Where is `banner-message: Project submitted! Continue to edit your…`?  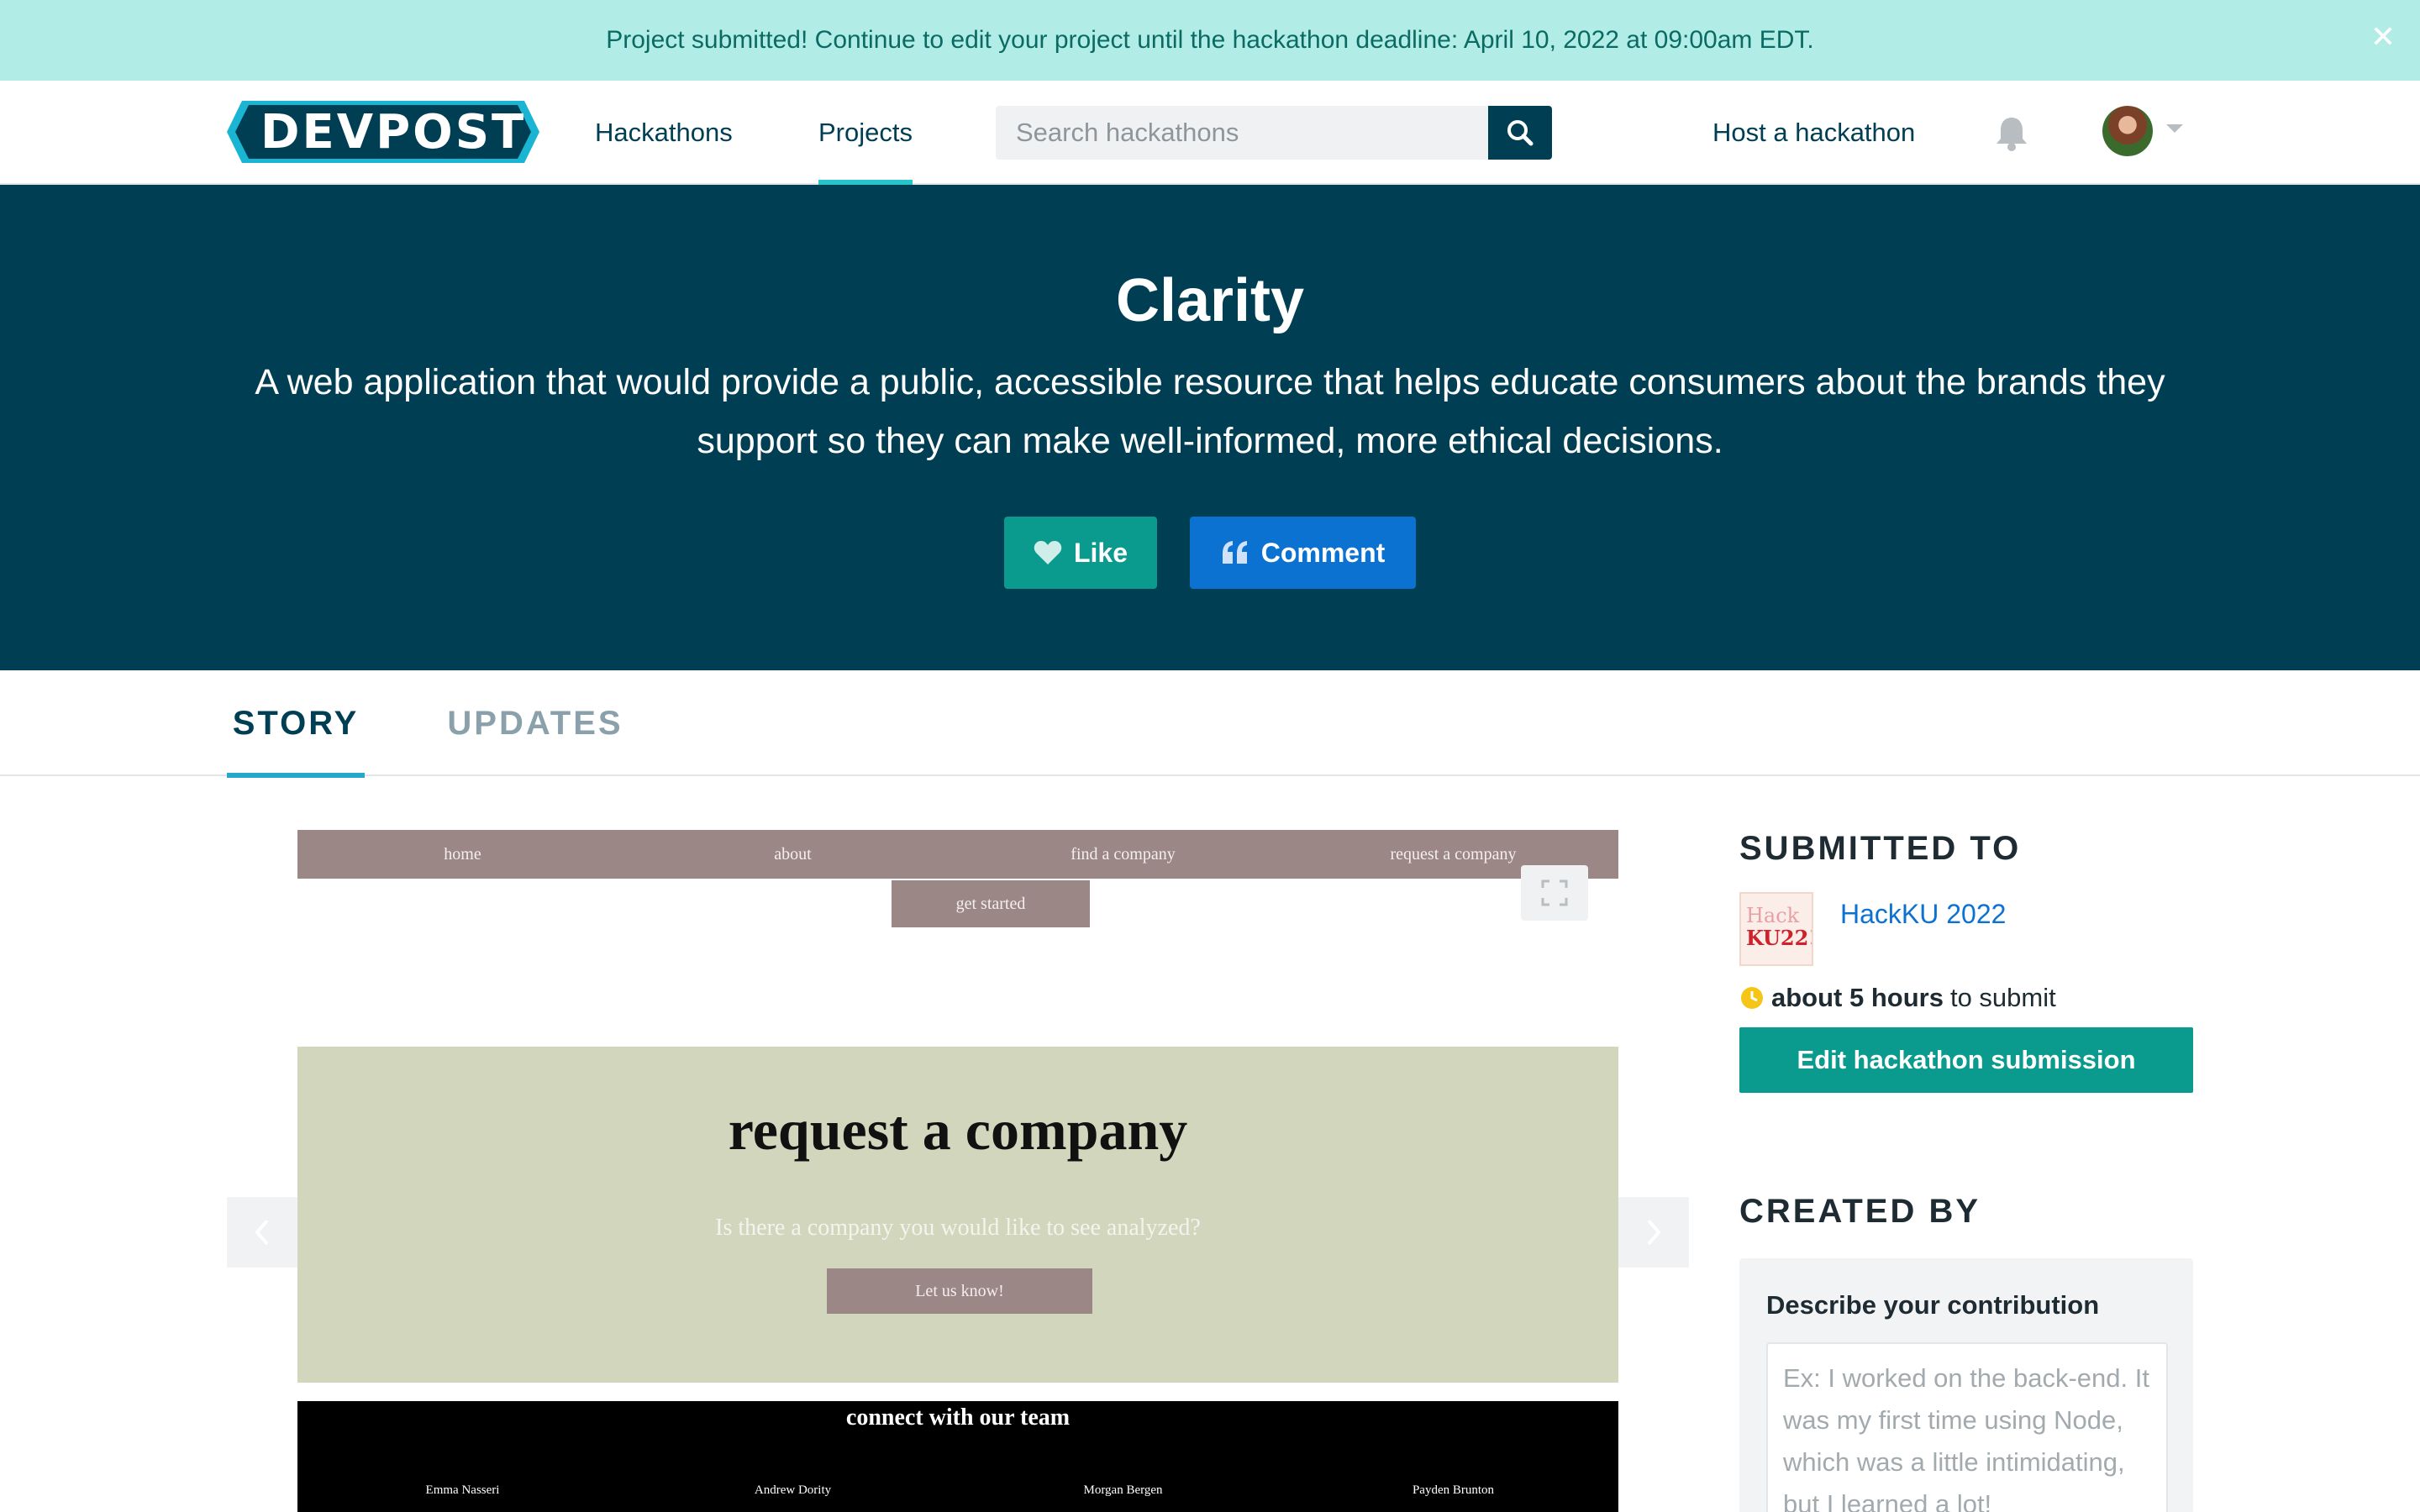 banner-message: Project submitted! Continue to edit your… is located at coordinates (1210, 40).